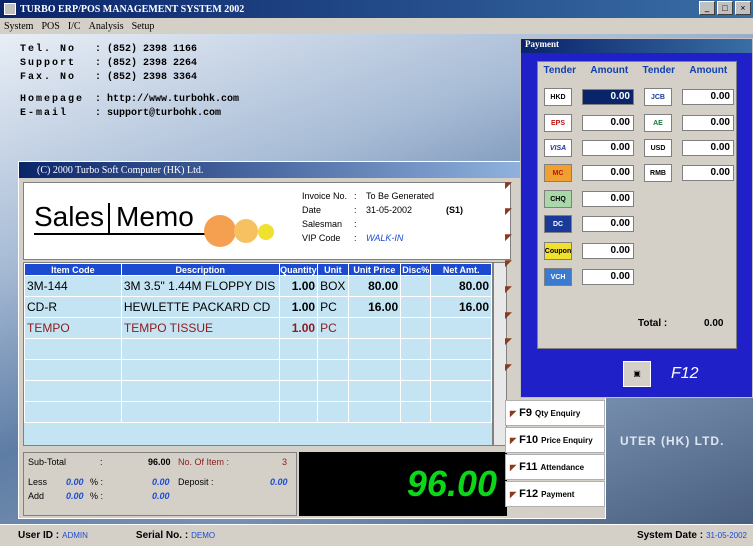  What do you see at coordinates (560, 70) in the screenshot?
I see `header-tender-left: Tender` at bounding box center [560, 70].